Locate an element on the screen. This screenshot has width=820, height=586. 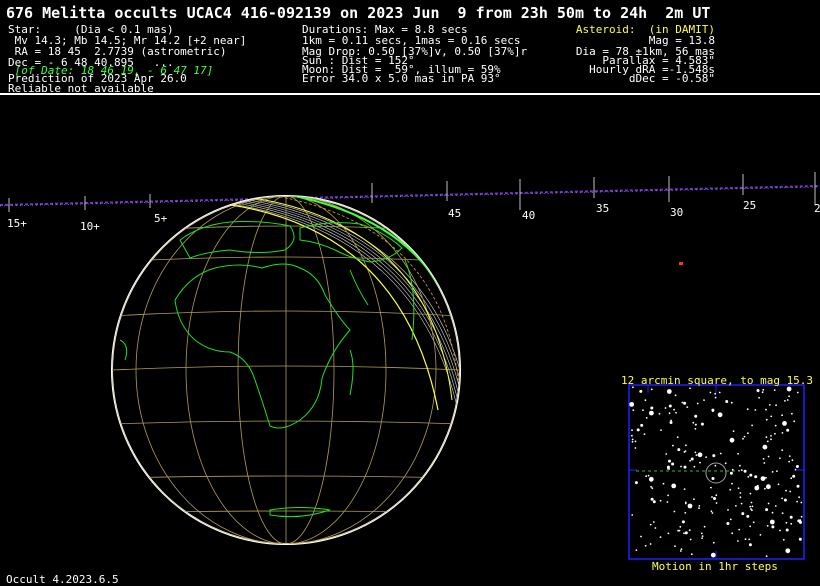
timeline is located at coordinates (410, 192).